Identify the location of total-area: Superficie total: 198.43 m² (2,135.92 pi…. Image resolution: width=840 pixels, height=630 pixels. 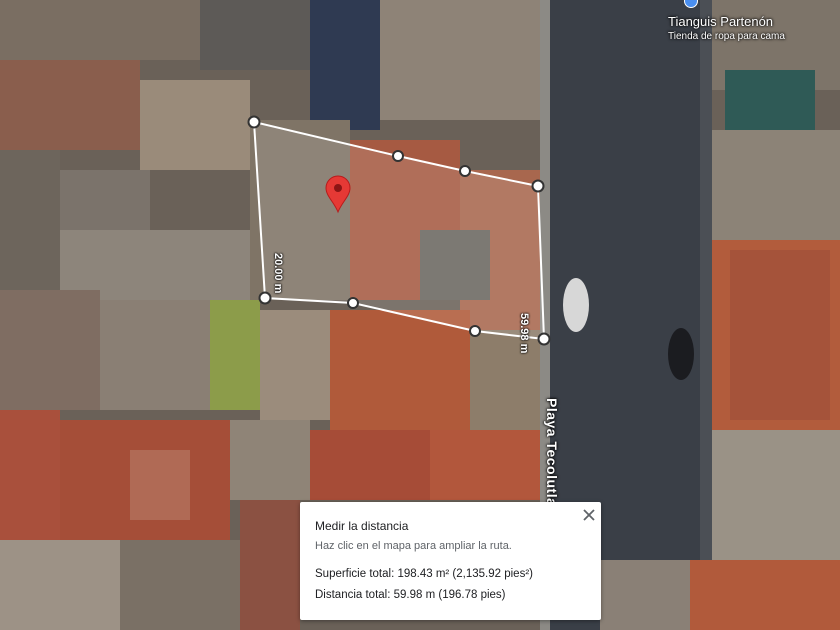
(424, 574).